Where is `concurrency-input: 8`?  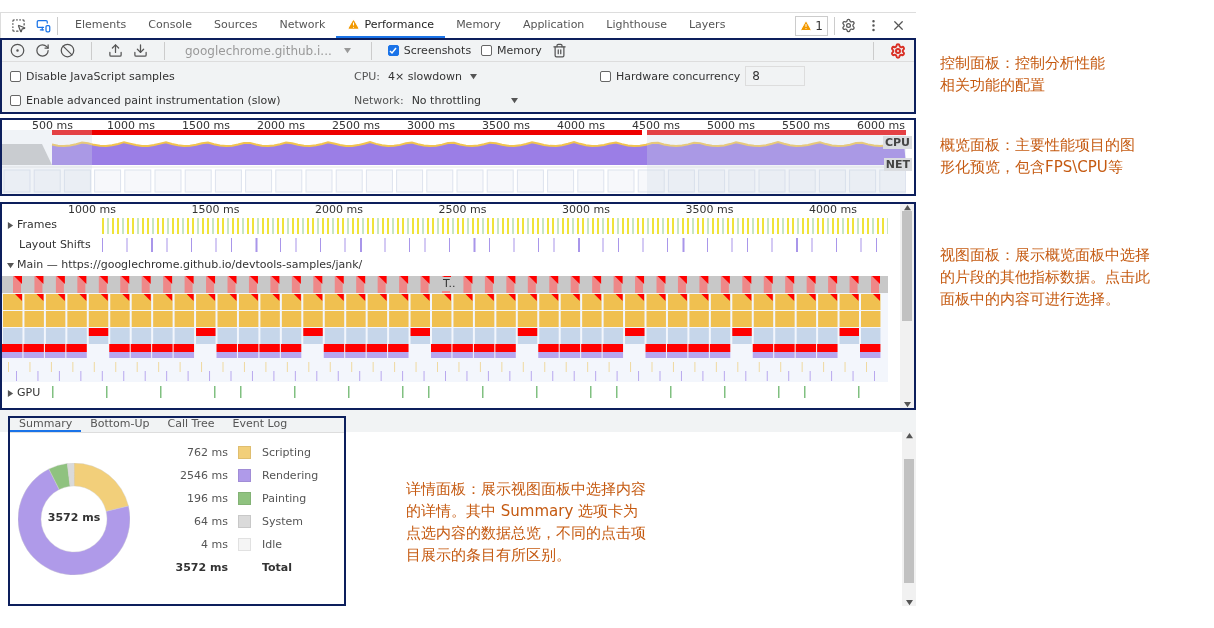
concurrency-input: 8 is located at coordinates (775, 76).